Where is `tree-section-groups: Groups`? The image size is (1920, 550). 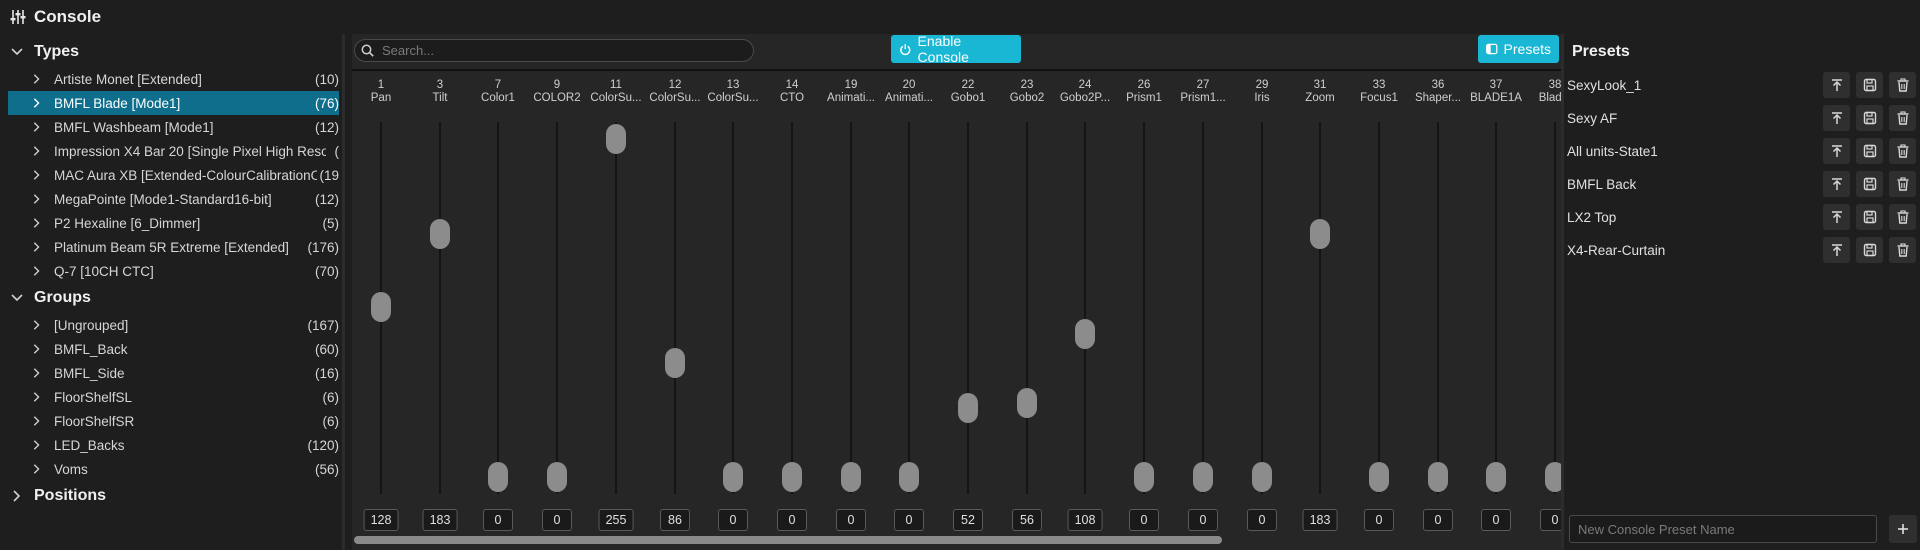 tree-section-groups: Groups is located at coordinates (171, 298).